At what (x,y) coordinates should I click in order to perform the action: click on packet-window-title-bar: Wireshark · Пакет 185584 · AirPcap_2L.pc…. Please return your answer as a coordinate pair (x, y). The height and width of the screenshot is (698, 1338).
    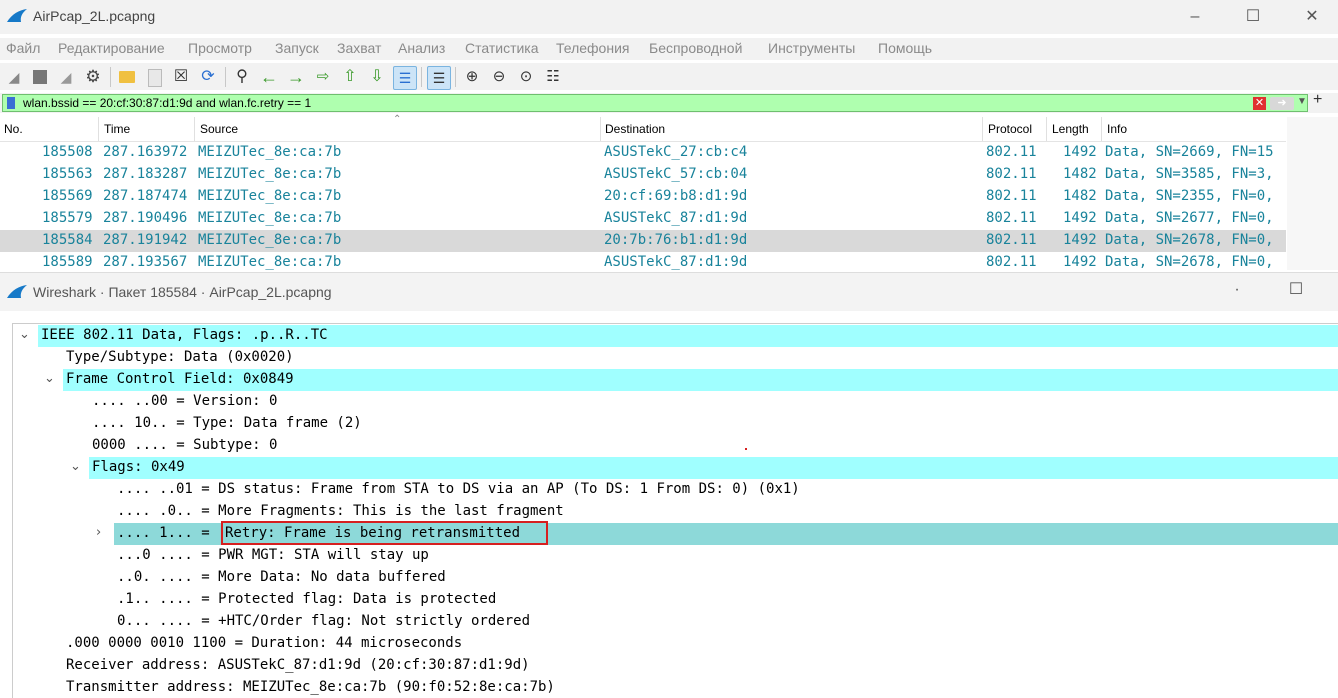
    Looking at the image, I should click on (669, 291).